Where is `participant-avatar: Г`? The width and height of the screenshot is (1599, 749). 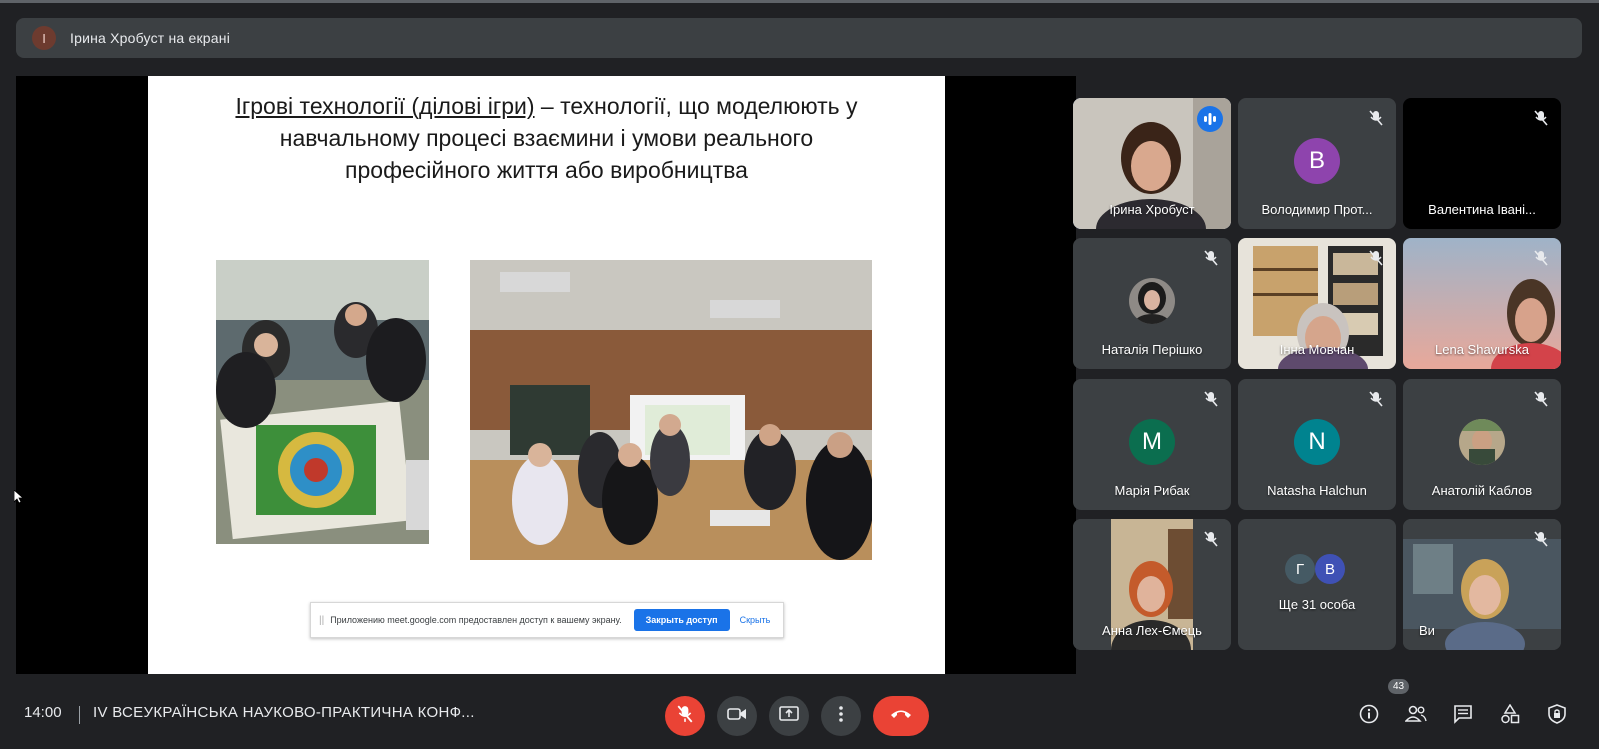 participant-avatar: Г is located at coordinates (1300, 569).